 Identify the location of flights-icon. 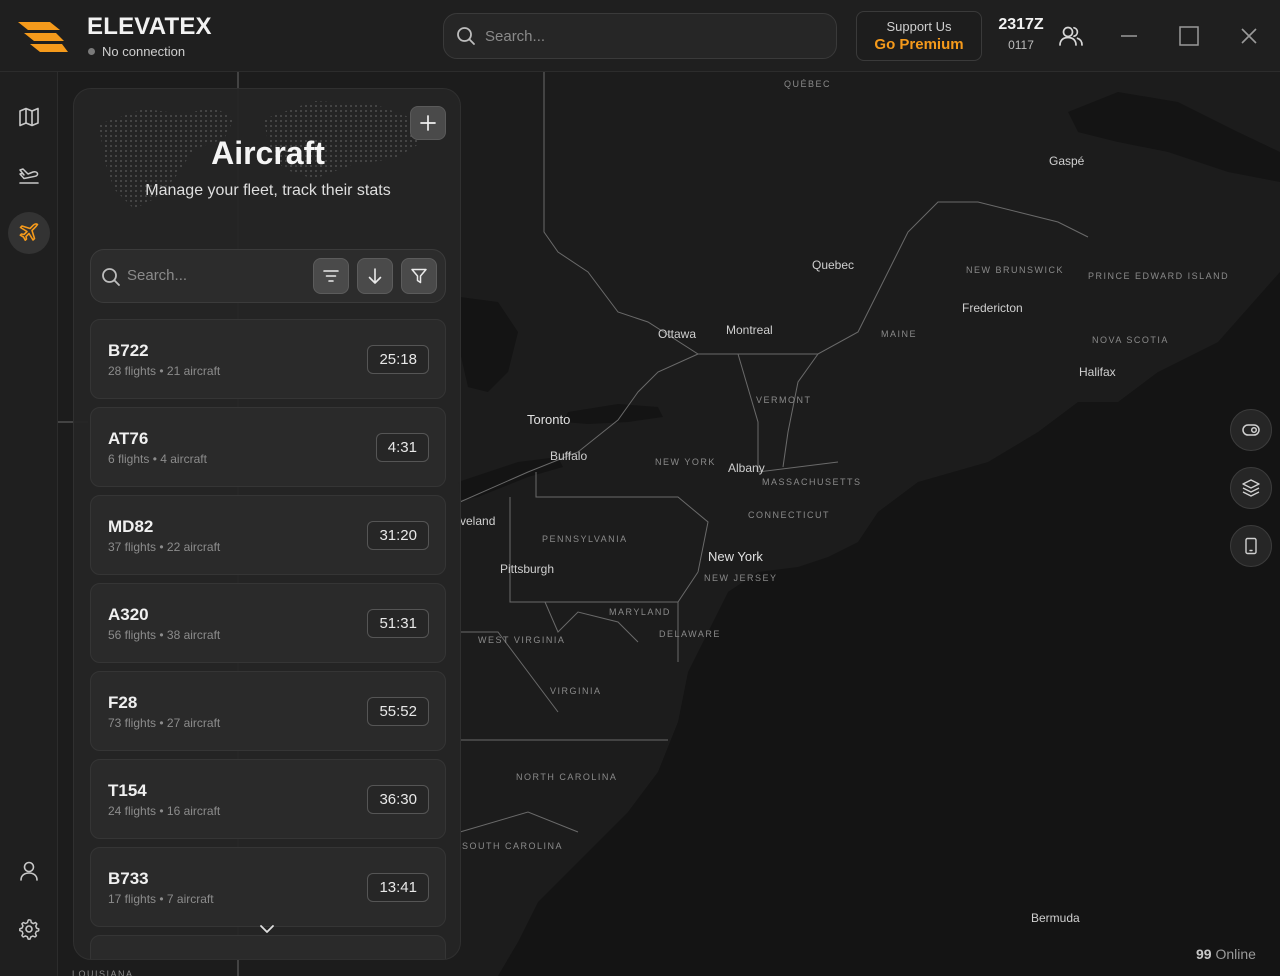
(29, 176).